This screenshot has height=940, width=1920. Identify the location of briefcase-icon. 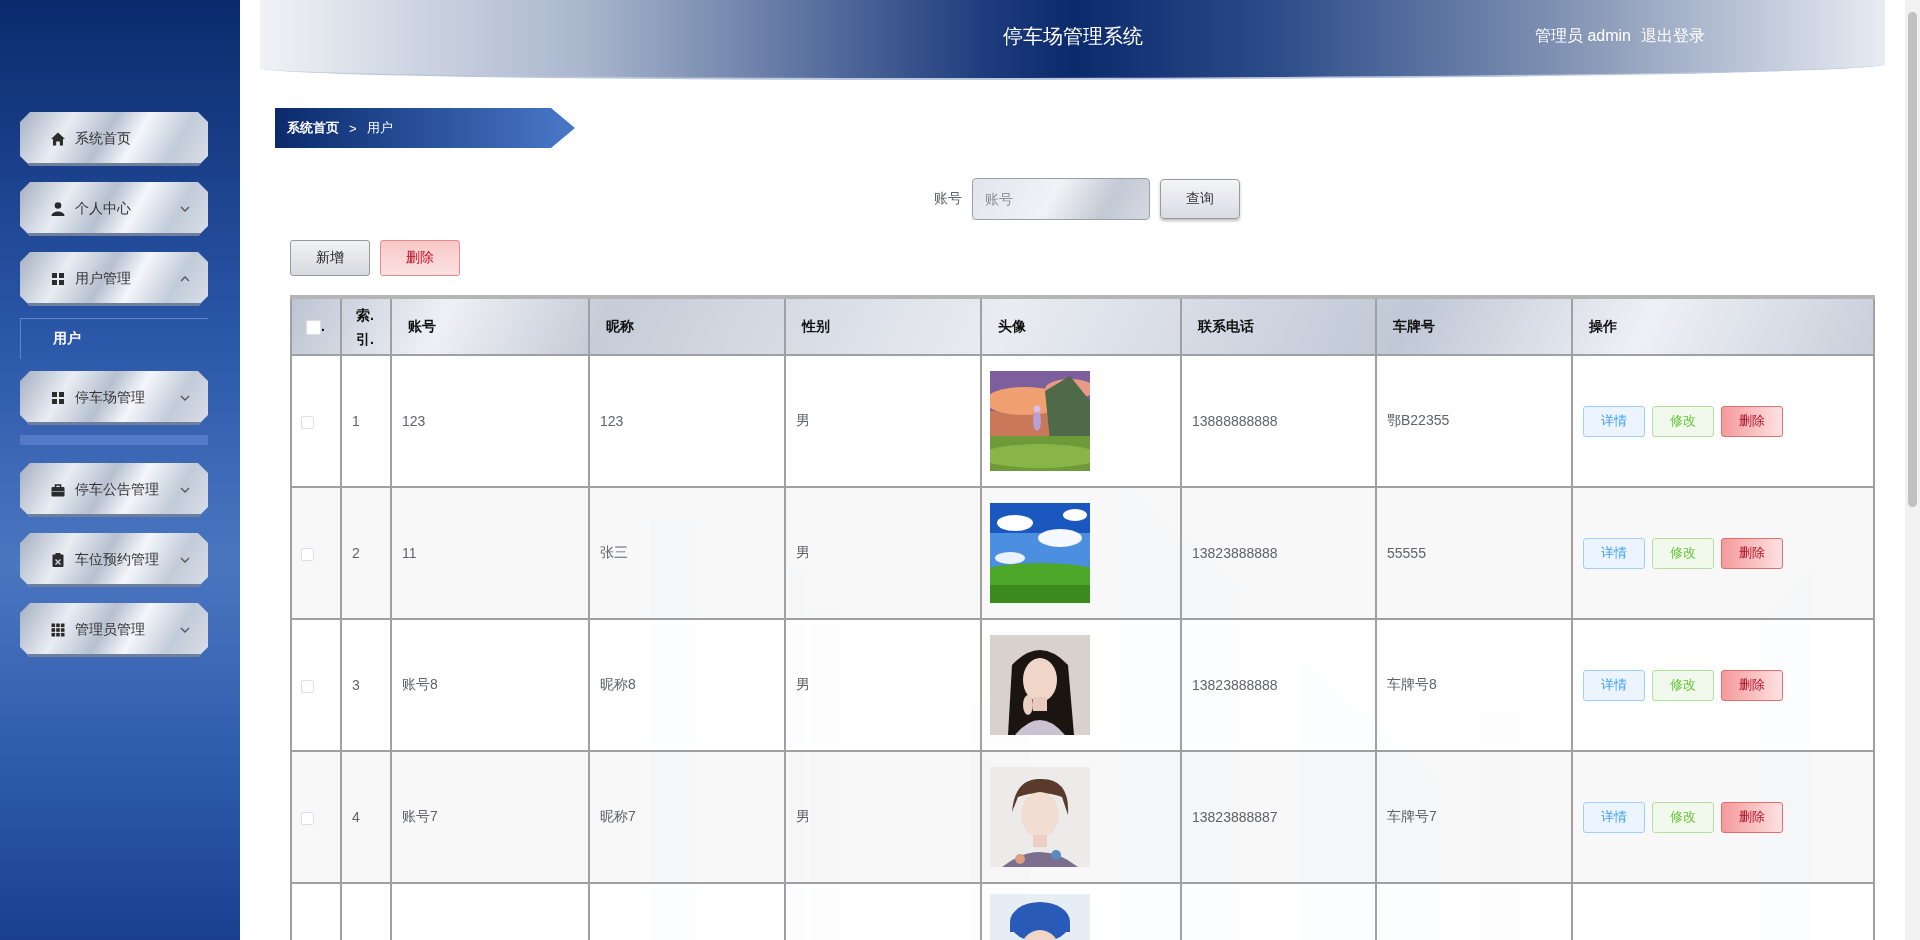
(58, 490).